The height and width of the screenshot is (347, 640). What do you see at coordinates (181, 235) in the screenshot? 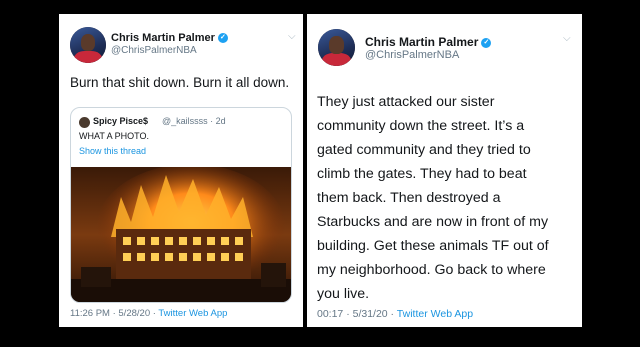
I see `fire-building-photo` at bounding box center [181, 235].